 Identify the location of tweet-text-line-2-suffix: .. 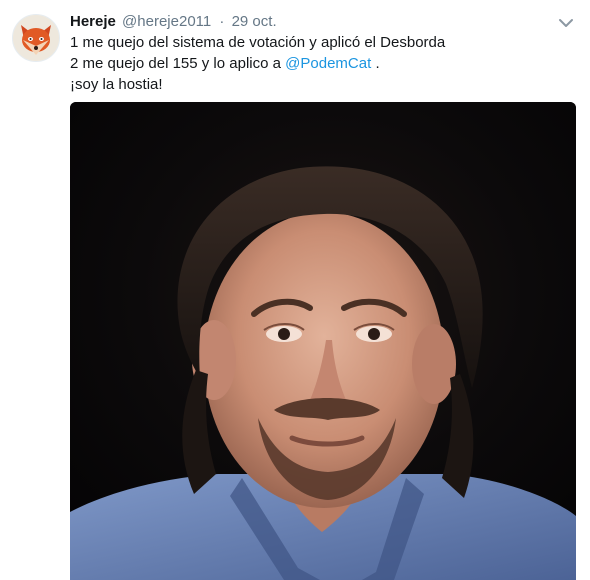
(377, 63).